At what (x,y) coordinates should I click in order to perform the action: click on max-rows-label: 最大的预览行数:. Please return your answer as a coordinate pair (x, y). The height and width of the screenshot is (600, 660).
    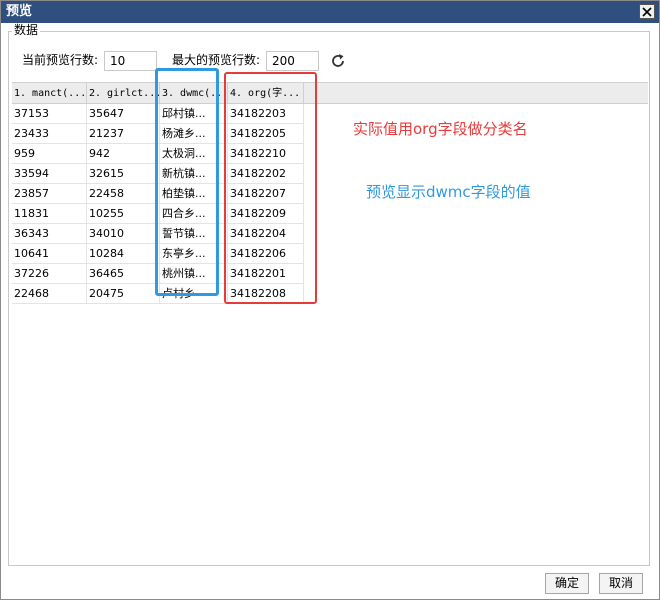
    Looking at the image, I should click on (216, 60).